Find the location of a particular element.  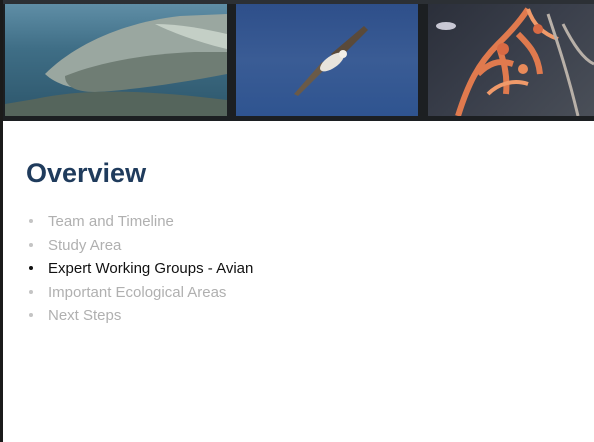

list-item: Study Area is located at coordinates (141, 245).